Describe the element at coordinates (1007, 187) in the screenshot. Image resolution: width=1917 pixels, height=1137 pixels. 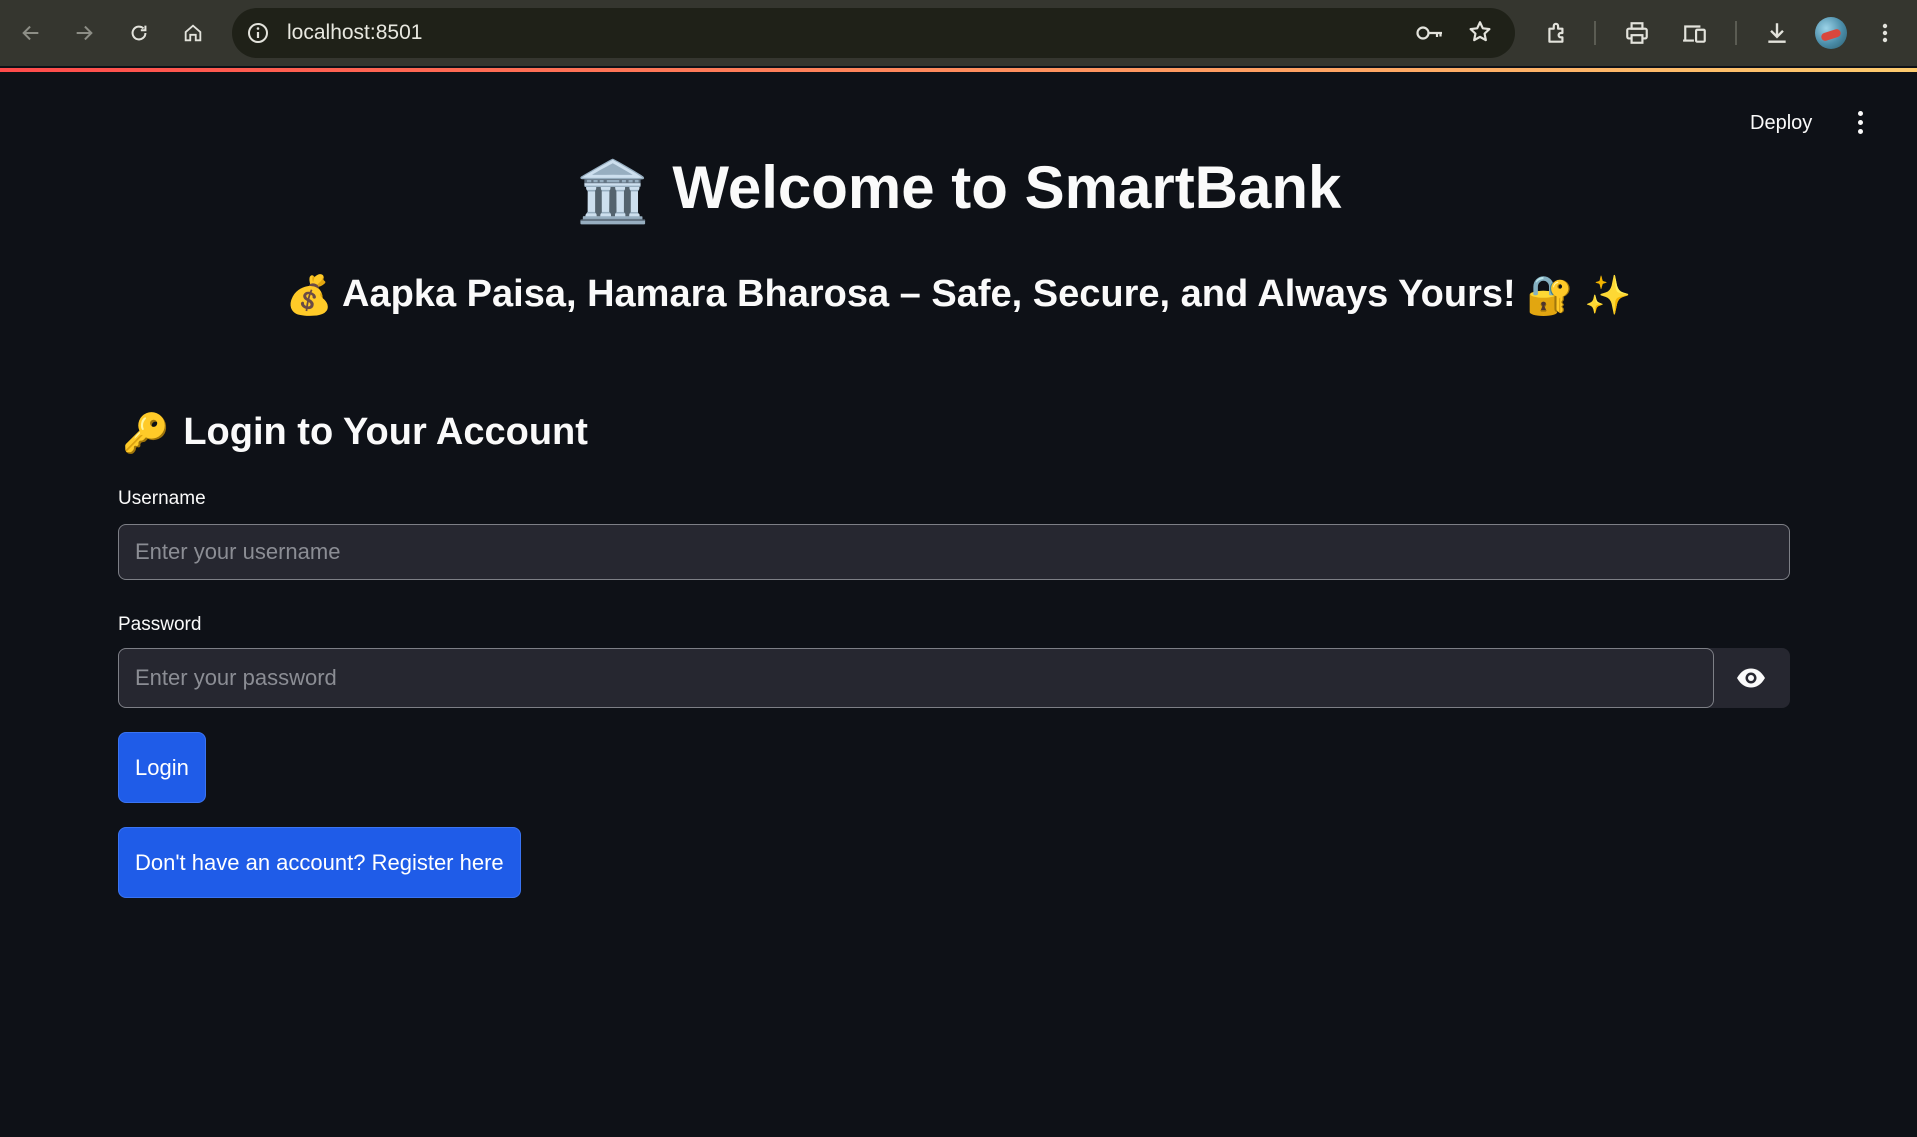
I see `page-title-text: Welcome to SmartBank` at that location.